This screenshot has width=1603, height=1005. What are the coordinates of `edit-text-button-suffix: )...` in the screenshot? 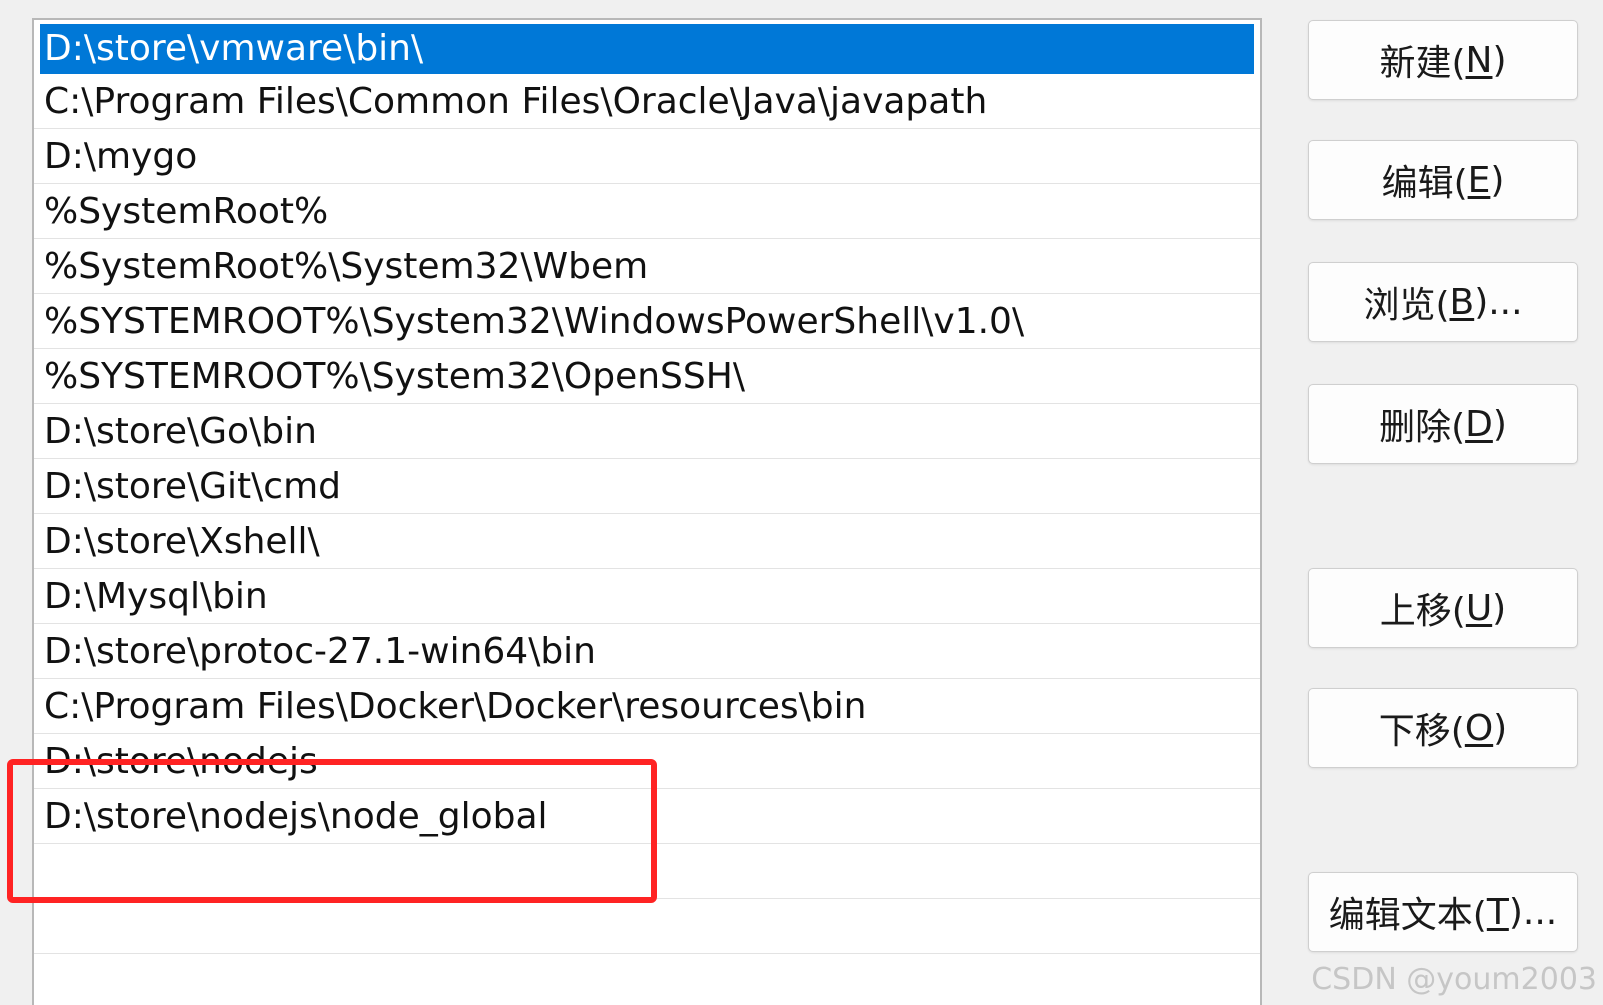 It's located at (1533, 912).